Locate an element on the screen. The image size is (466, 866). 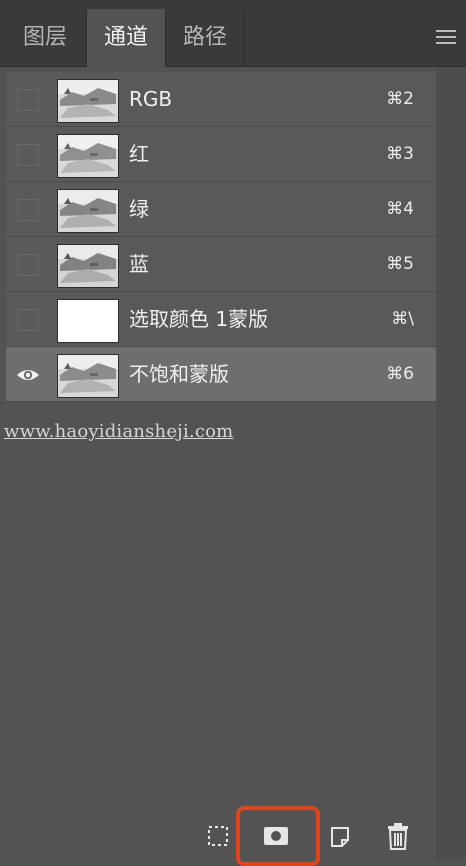
channel-row-selective-color-mask: 选取颜色 1蒙版 ⌘\ is located at coordinates (221, 319).